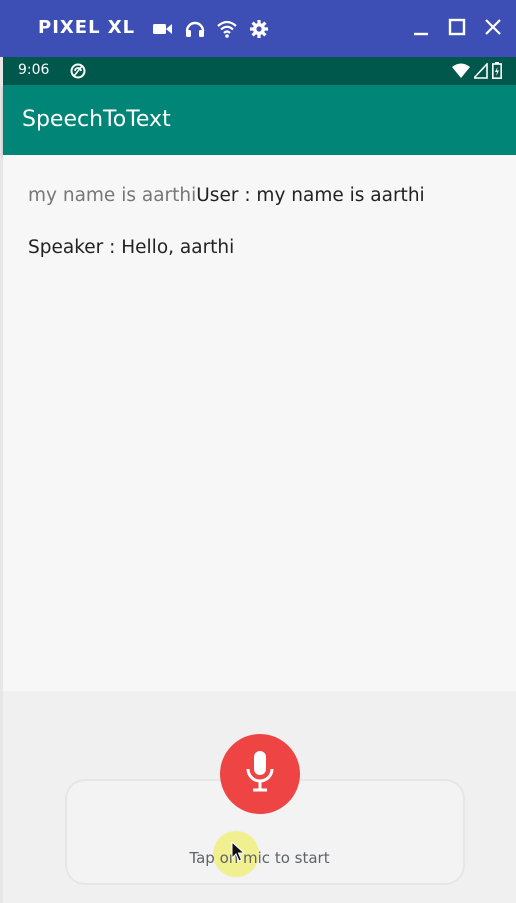  Describe the element at coordinates (259, 120) in the screenshot. I see `app-bar: SpeechToText` at that location.